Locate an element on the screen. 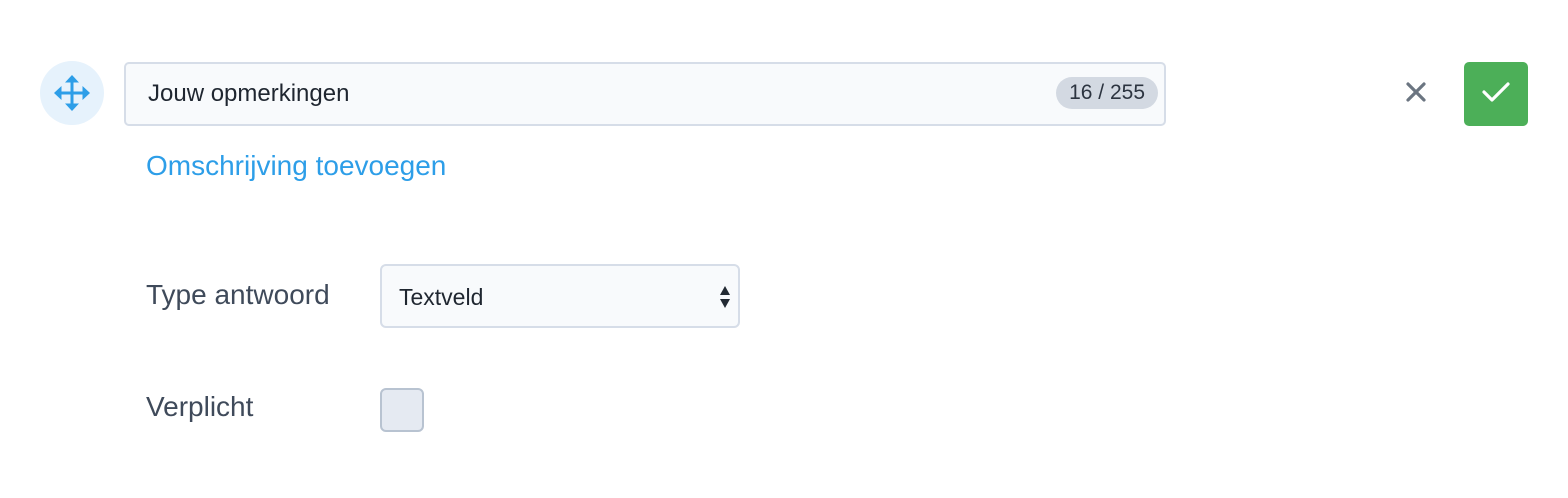 This screenshot has height=498, width=1568. check-icon is located at coordinates (1496, 94).